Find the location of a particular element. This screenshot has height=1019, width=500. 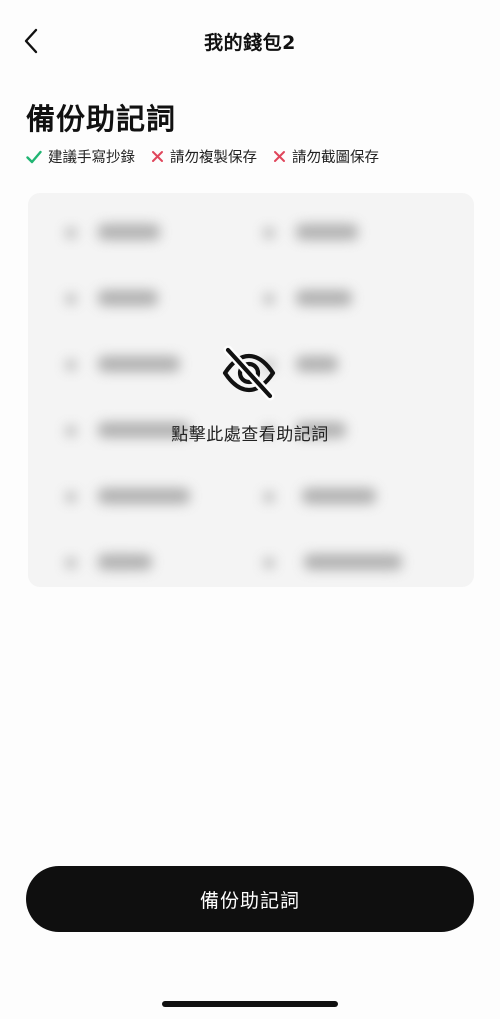

tip-label: 請勿截圖保存 is located at coordinates (335, 158).